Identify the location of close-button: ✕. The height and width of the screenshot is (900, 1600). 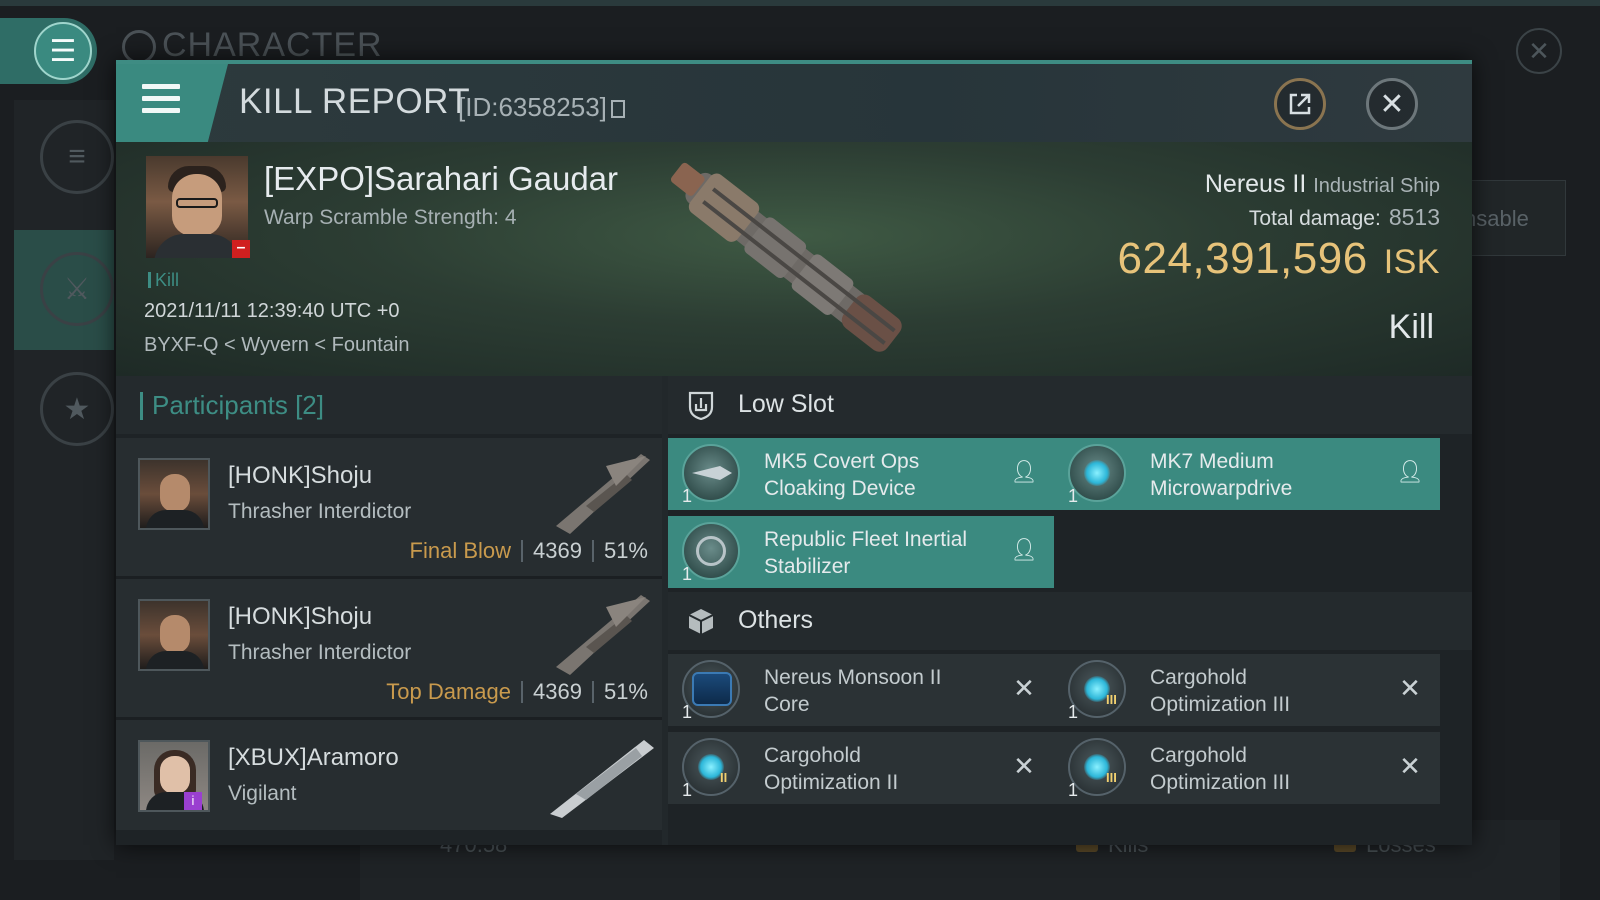
(1392, 104).